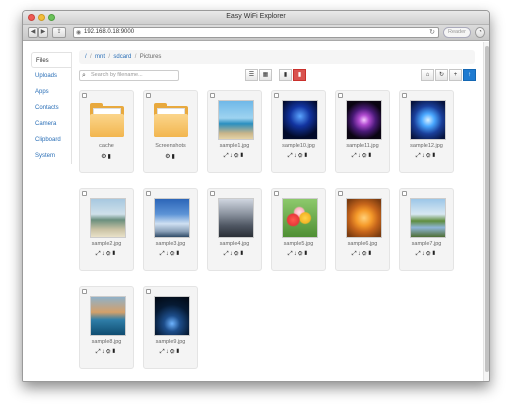 The width and height of the screenshot is (512, 415). What do you see at coordinates (285, 75) in the screenshot?
I see `select-delete-button: ▮` at bounding box center [285, 75].